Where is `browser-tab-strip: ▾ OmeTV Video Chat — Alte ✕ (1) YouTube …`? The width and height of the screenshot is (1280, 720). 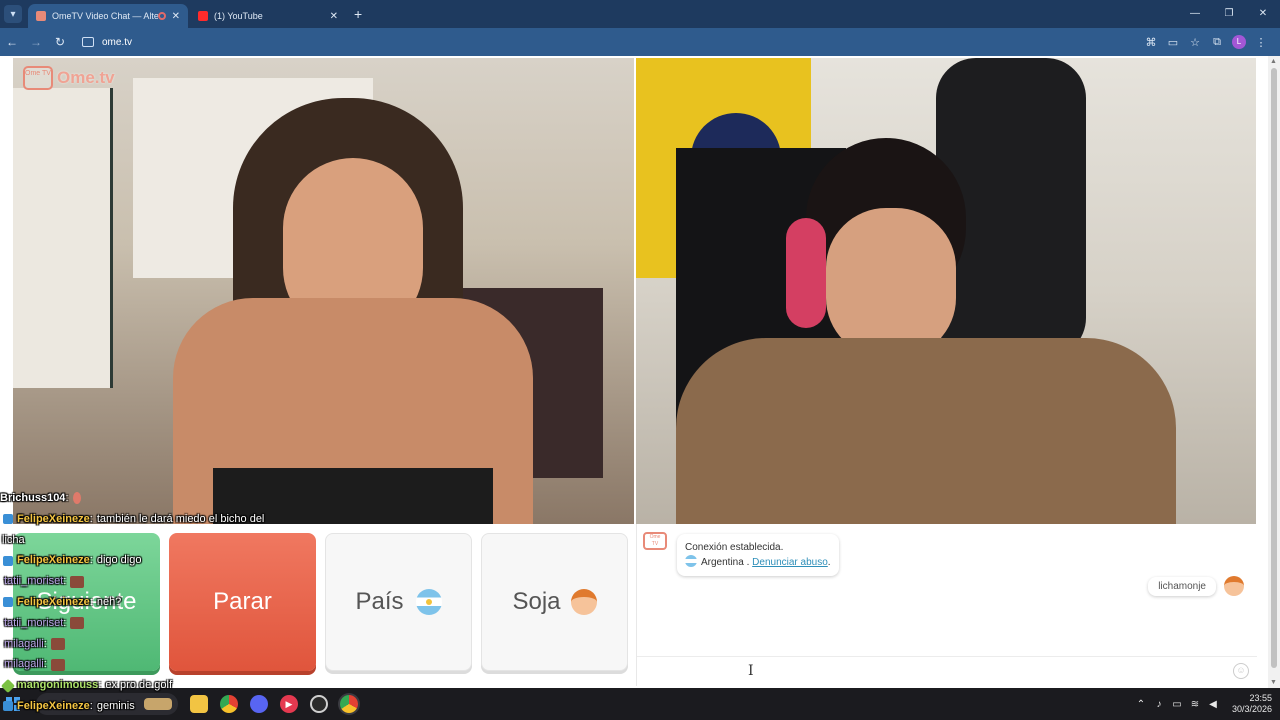
browser-tab-strip: ▾ OmeTV Video Chat — Alte ✕ (1) YouTube … is located at coordinates (640, 14).